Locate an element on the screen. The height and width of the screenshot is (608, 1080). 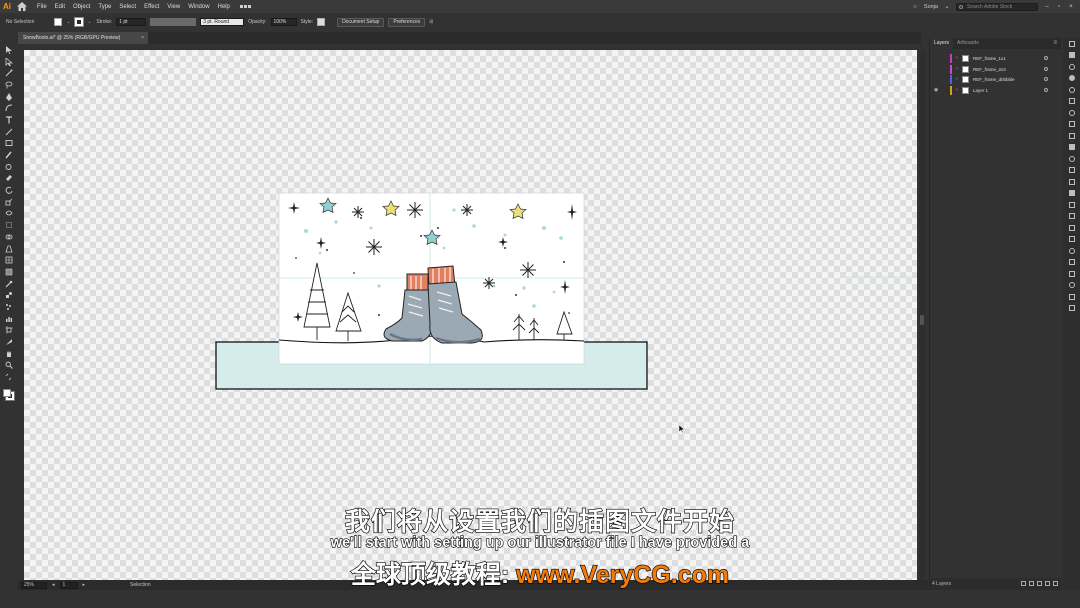
symbol-sprayer-tool-icon is located at coordinates (9, 307).